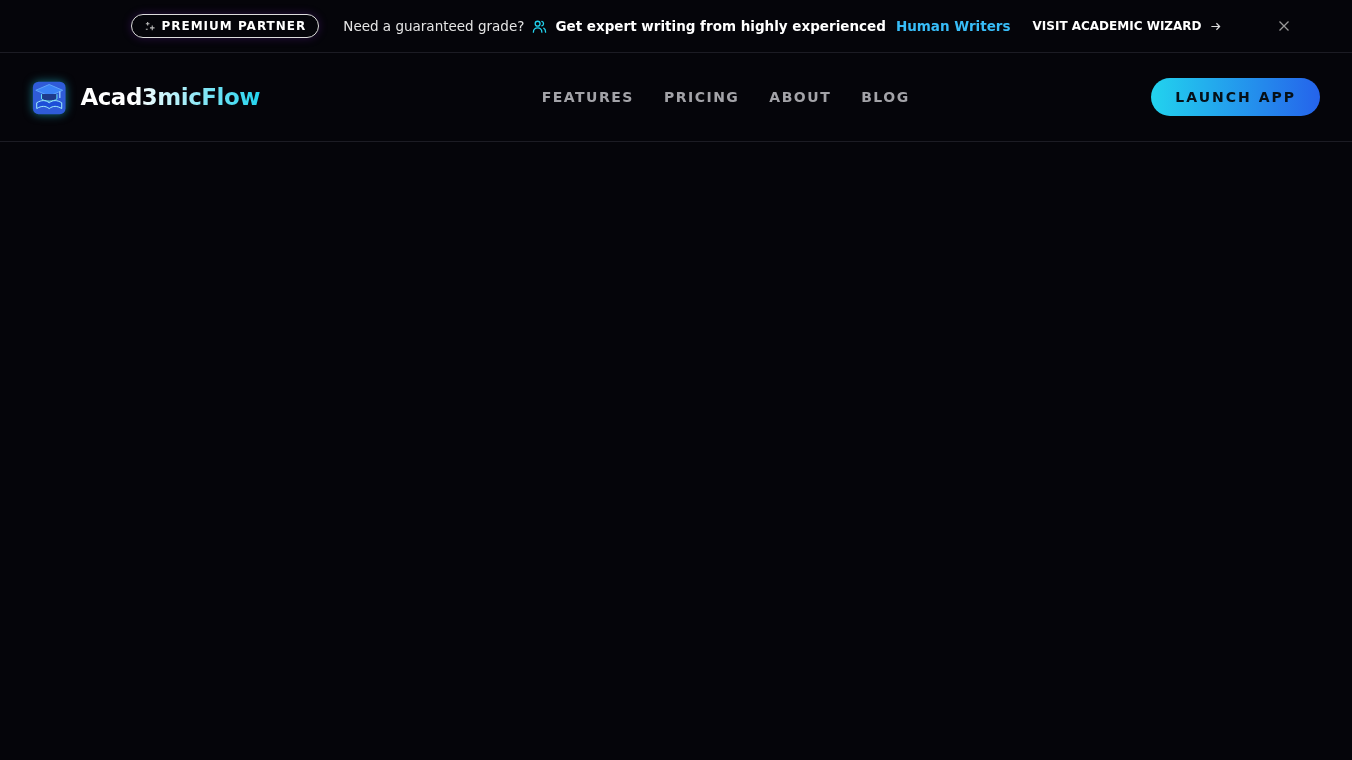  I want to click on close-icon, so click(1284, 26).